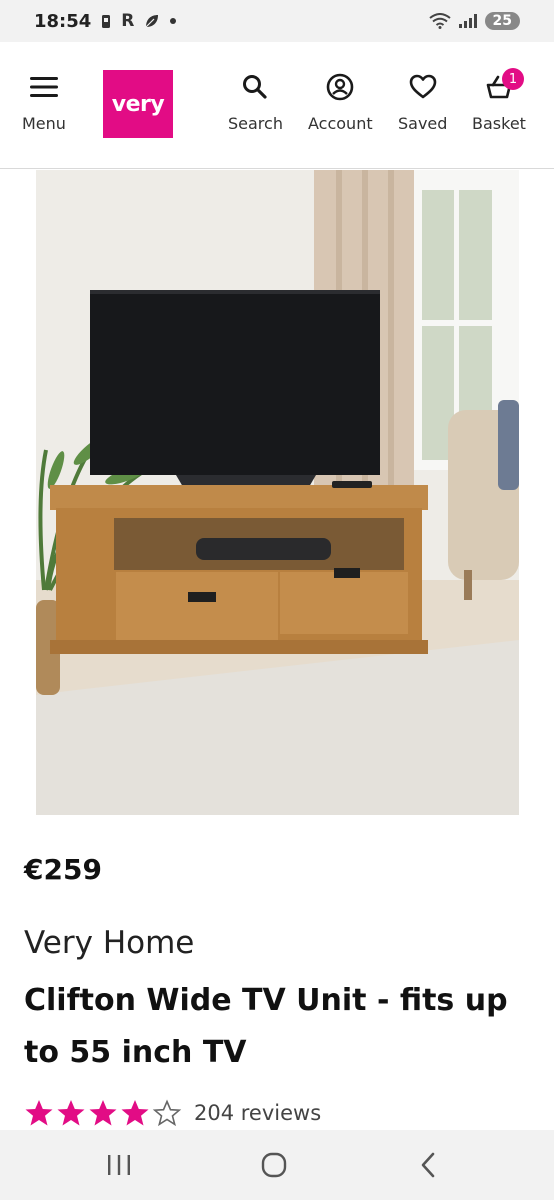  I want to click on wifi-icon, so click(439, 21).